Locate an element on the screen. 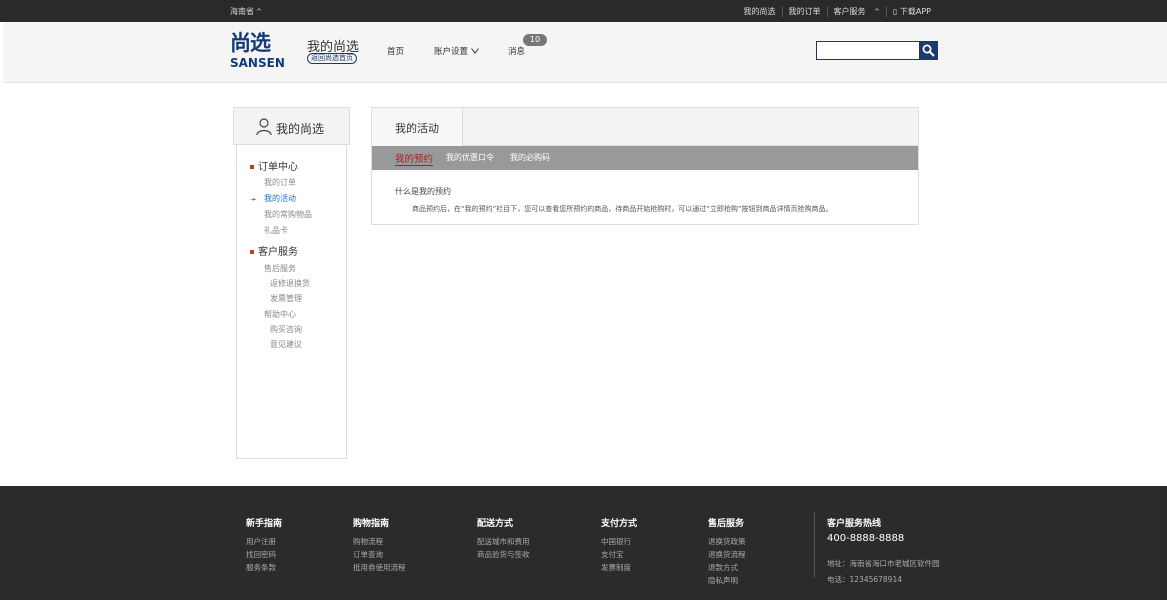  activity-subnav: 我的预约 我的优惠口令 我的必购码 is located at coordinates (645, 158).